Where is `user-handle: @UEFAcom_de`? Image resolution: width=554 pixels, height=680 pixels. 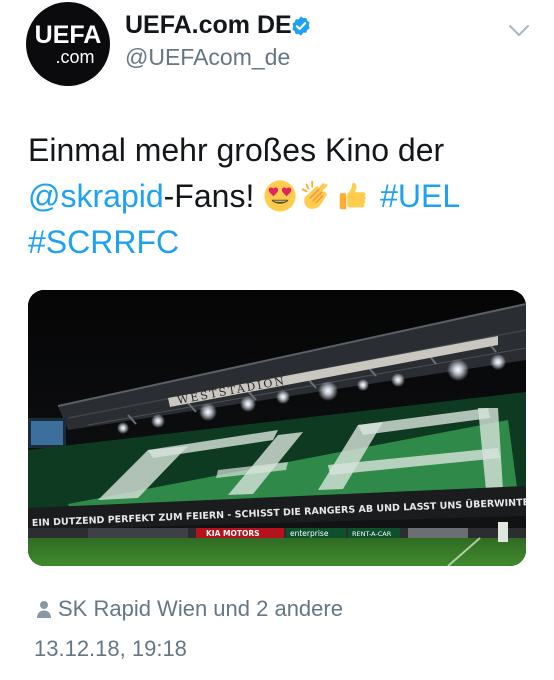 user-handle: @UEFAcom_de is located at coordinates (207, 57).